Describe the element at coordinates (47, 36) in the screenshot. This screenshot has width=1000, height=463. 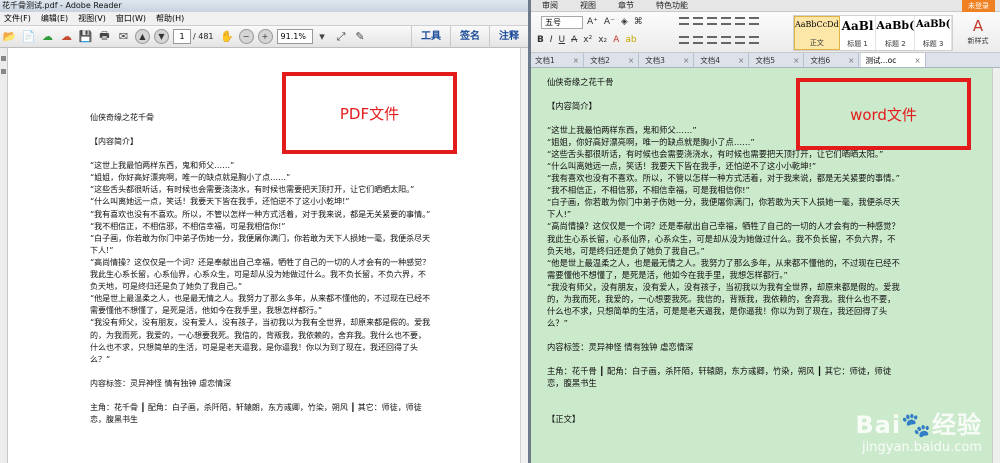
I see `cloud-upload-icon: ☁` at that location.